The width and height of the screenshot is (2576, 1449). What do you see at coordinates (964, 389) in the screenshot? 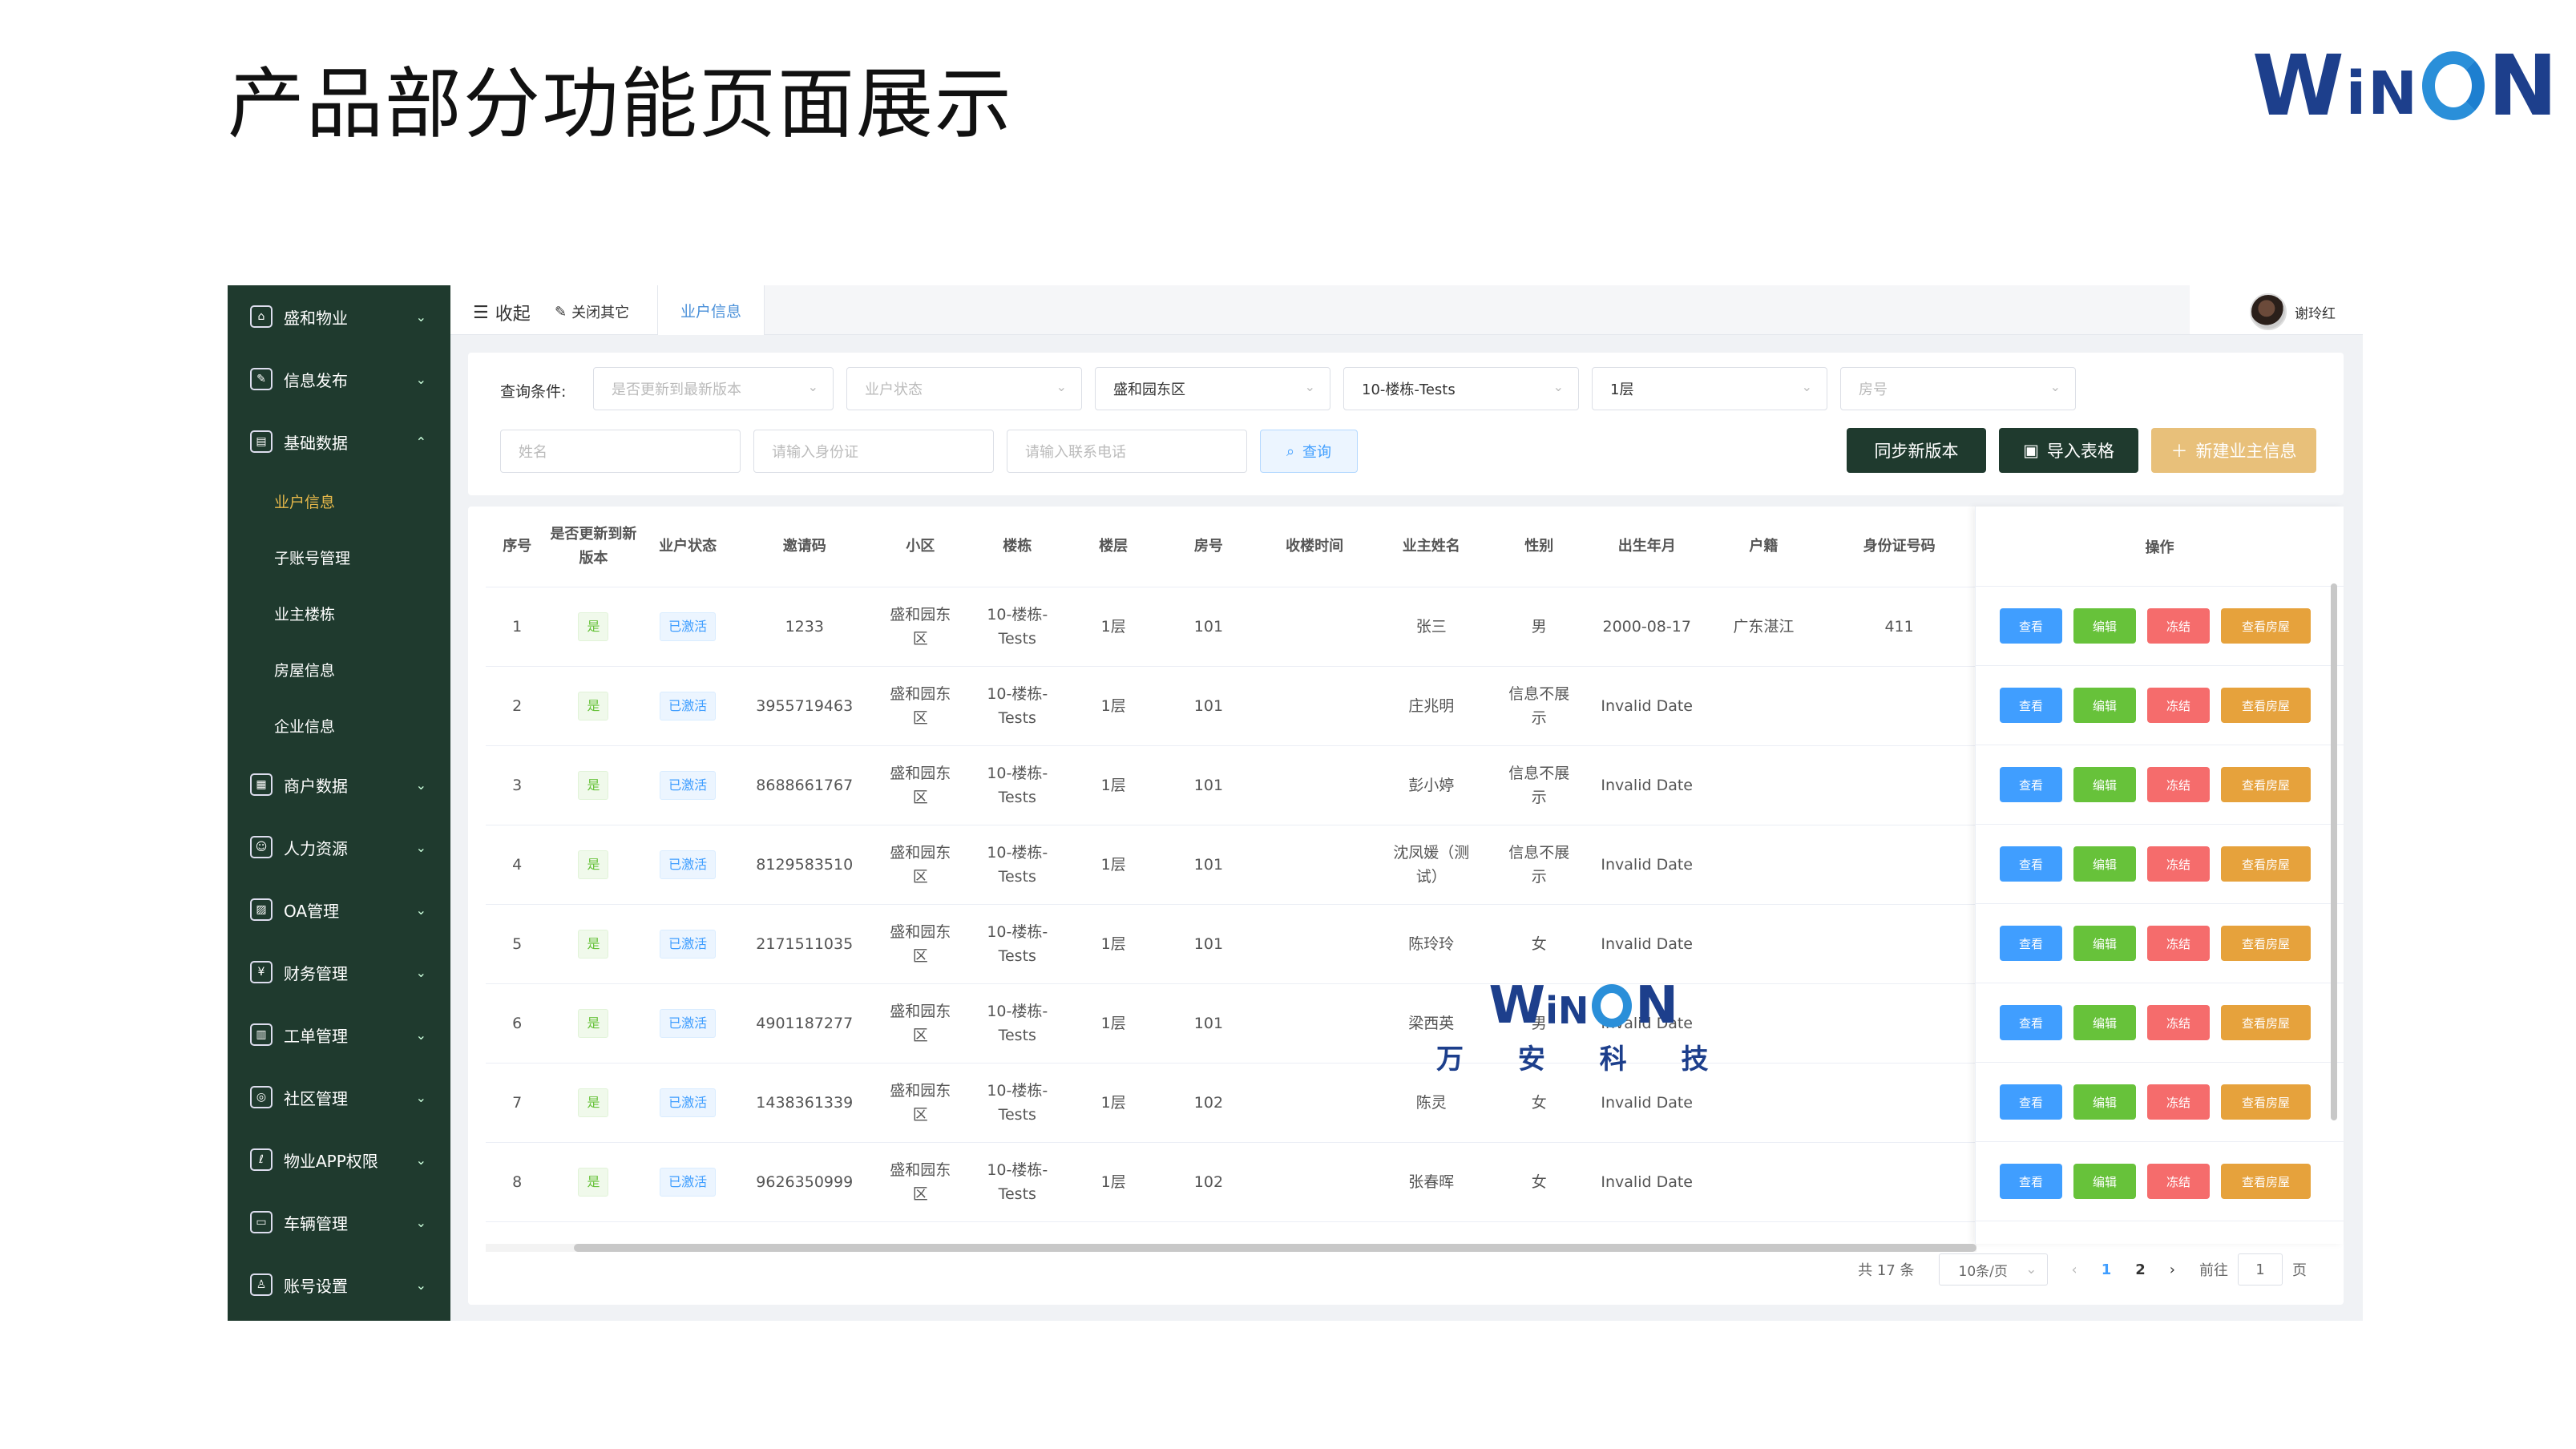
I see `status-select: 业户状态 ⌄` at bounding box center [964, 389].